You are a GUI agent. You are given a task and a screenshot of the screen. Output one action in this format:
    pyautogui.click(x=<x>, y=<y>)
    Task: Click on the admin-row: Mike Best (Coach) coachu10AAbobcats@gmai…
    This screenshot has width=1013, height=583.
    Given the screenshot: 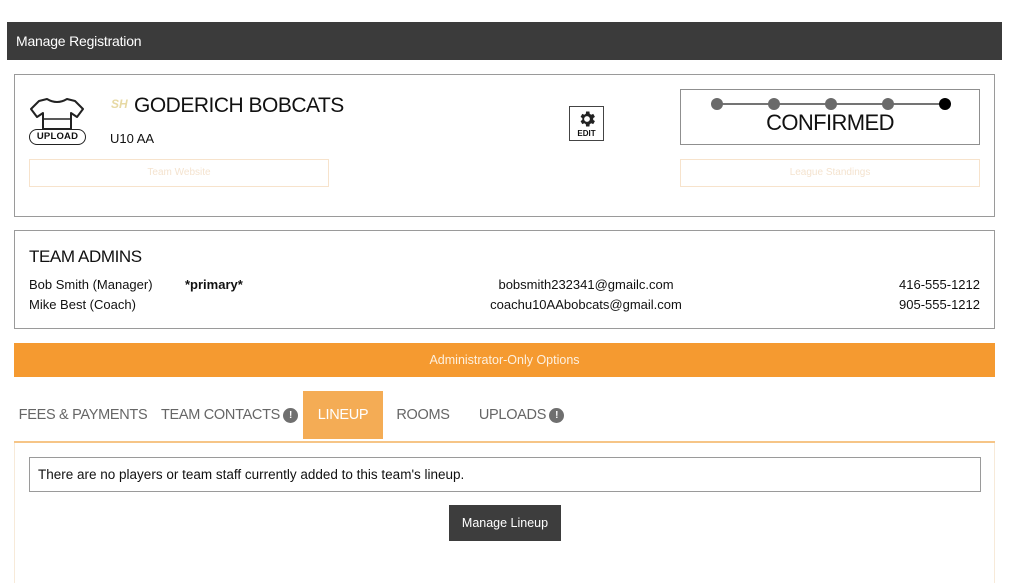 What is the action you would take?
    pyautogui.click(x=504, y=307)
    